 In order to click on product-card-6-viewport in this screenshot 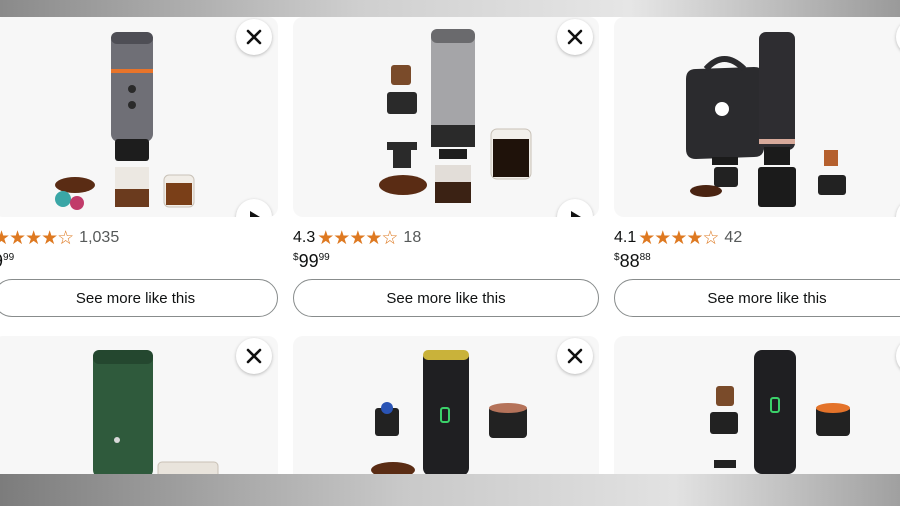, I will do `click(757, 405)`.